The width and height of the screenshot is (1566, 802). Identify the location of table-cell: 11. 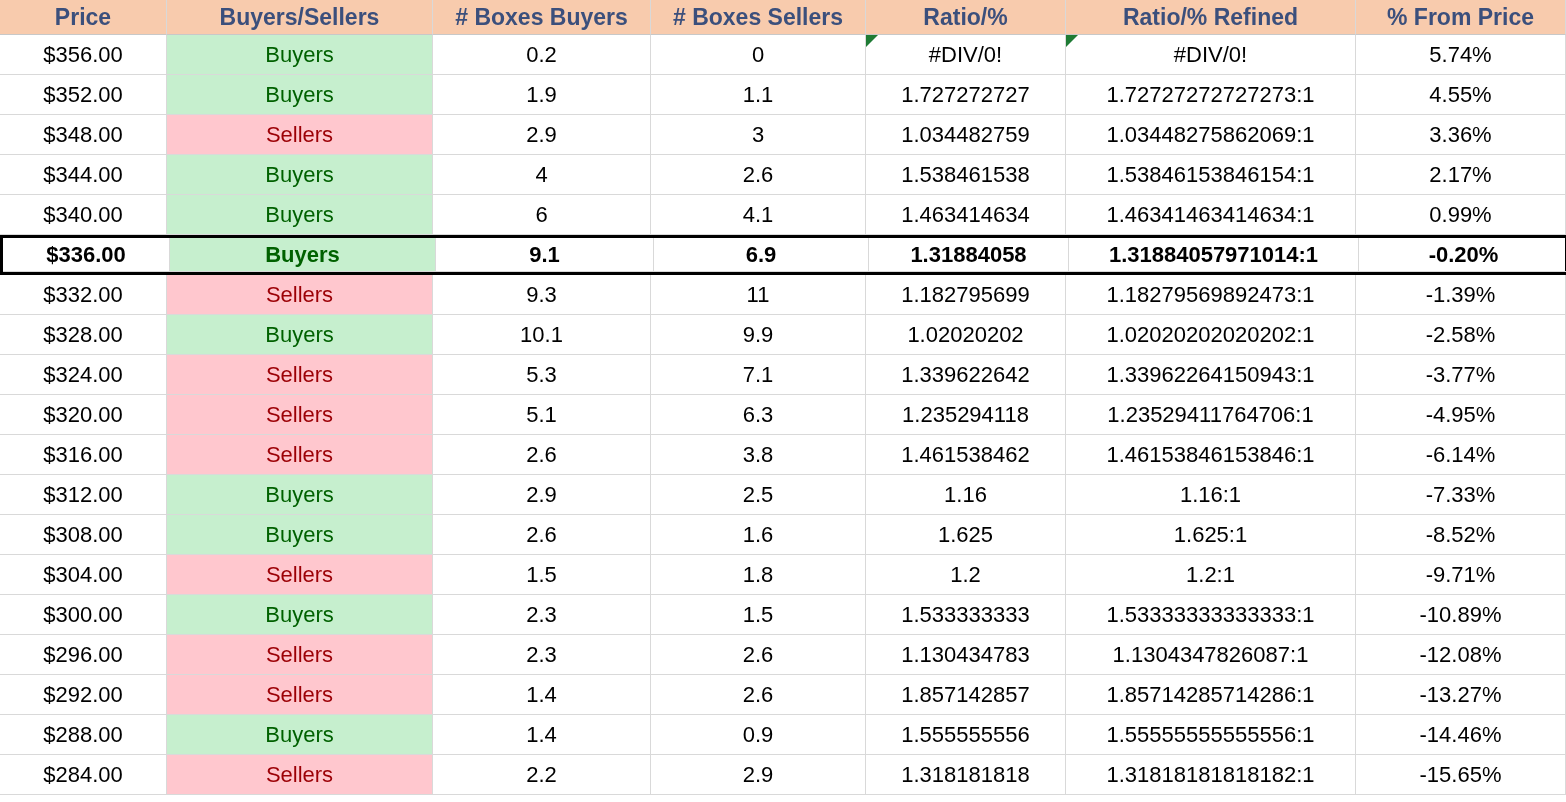
(758, 295).